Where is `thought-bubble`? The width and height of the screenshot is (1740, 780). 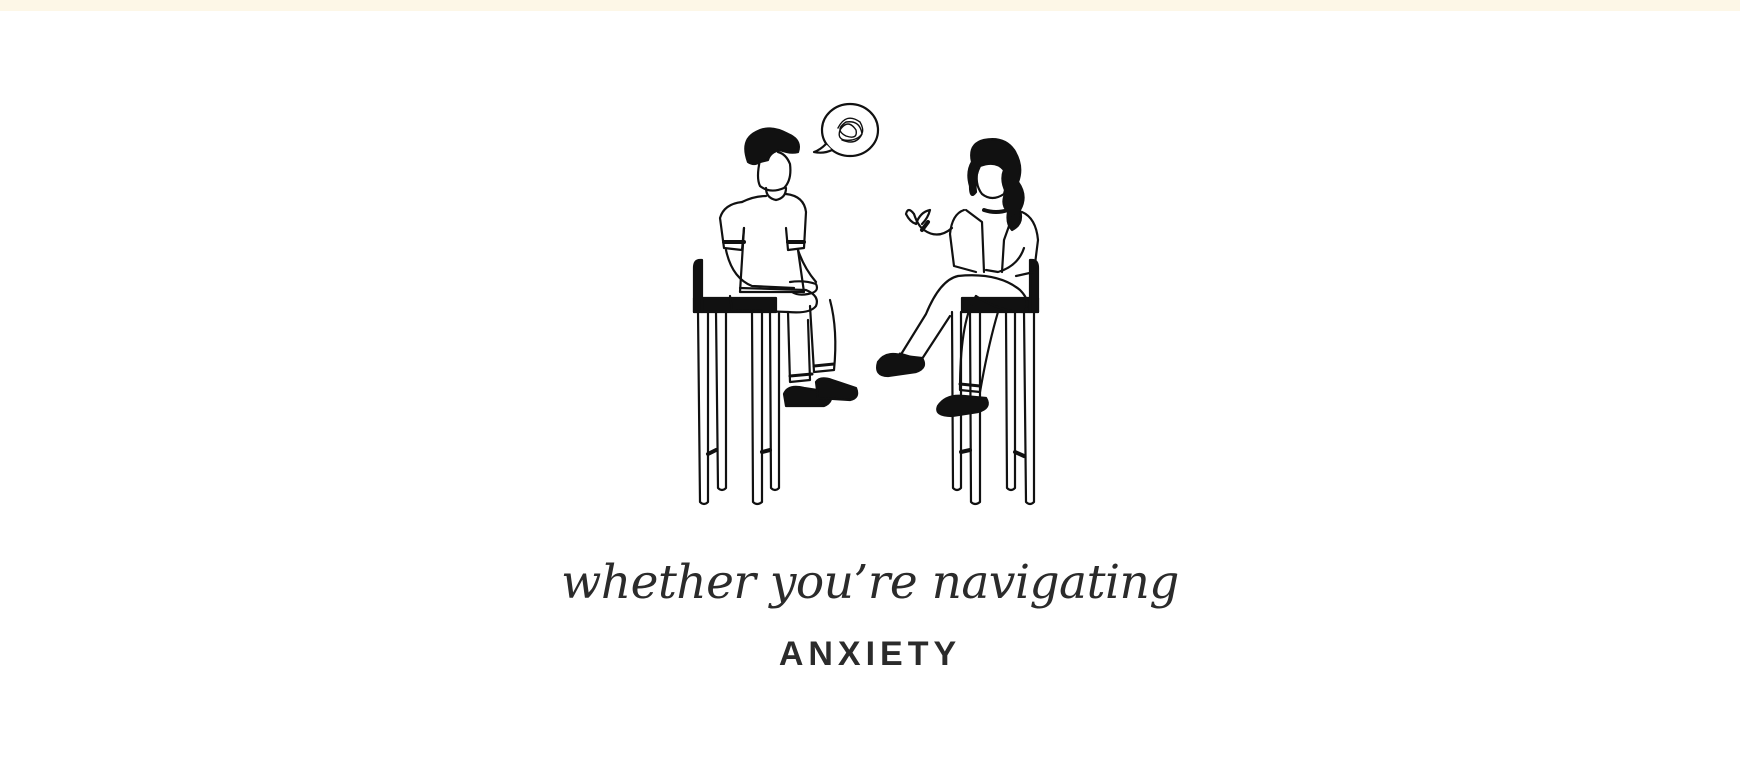 thought-bubble is located at coordinates (846, 130).